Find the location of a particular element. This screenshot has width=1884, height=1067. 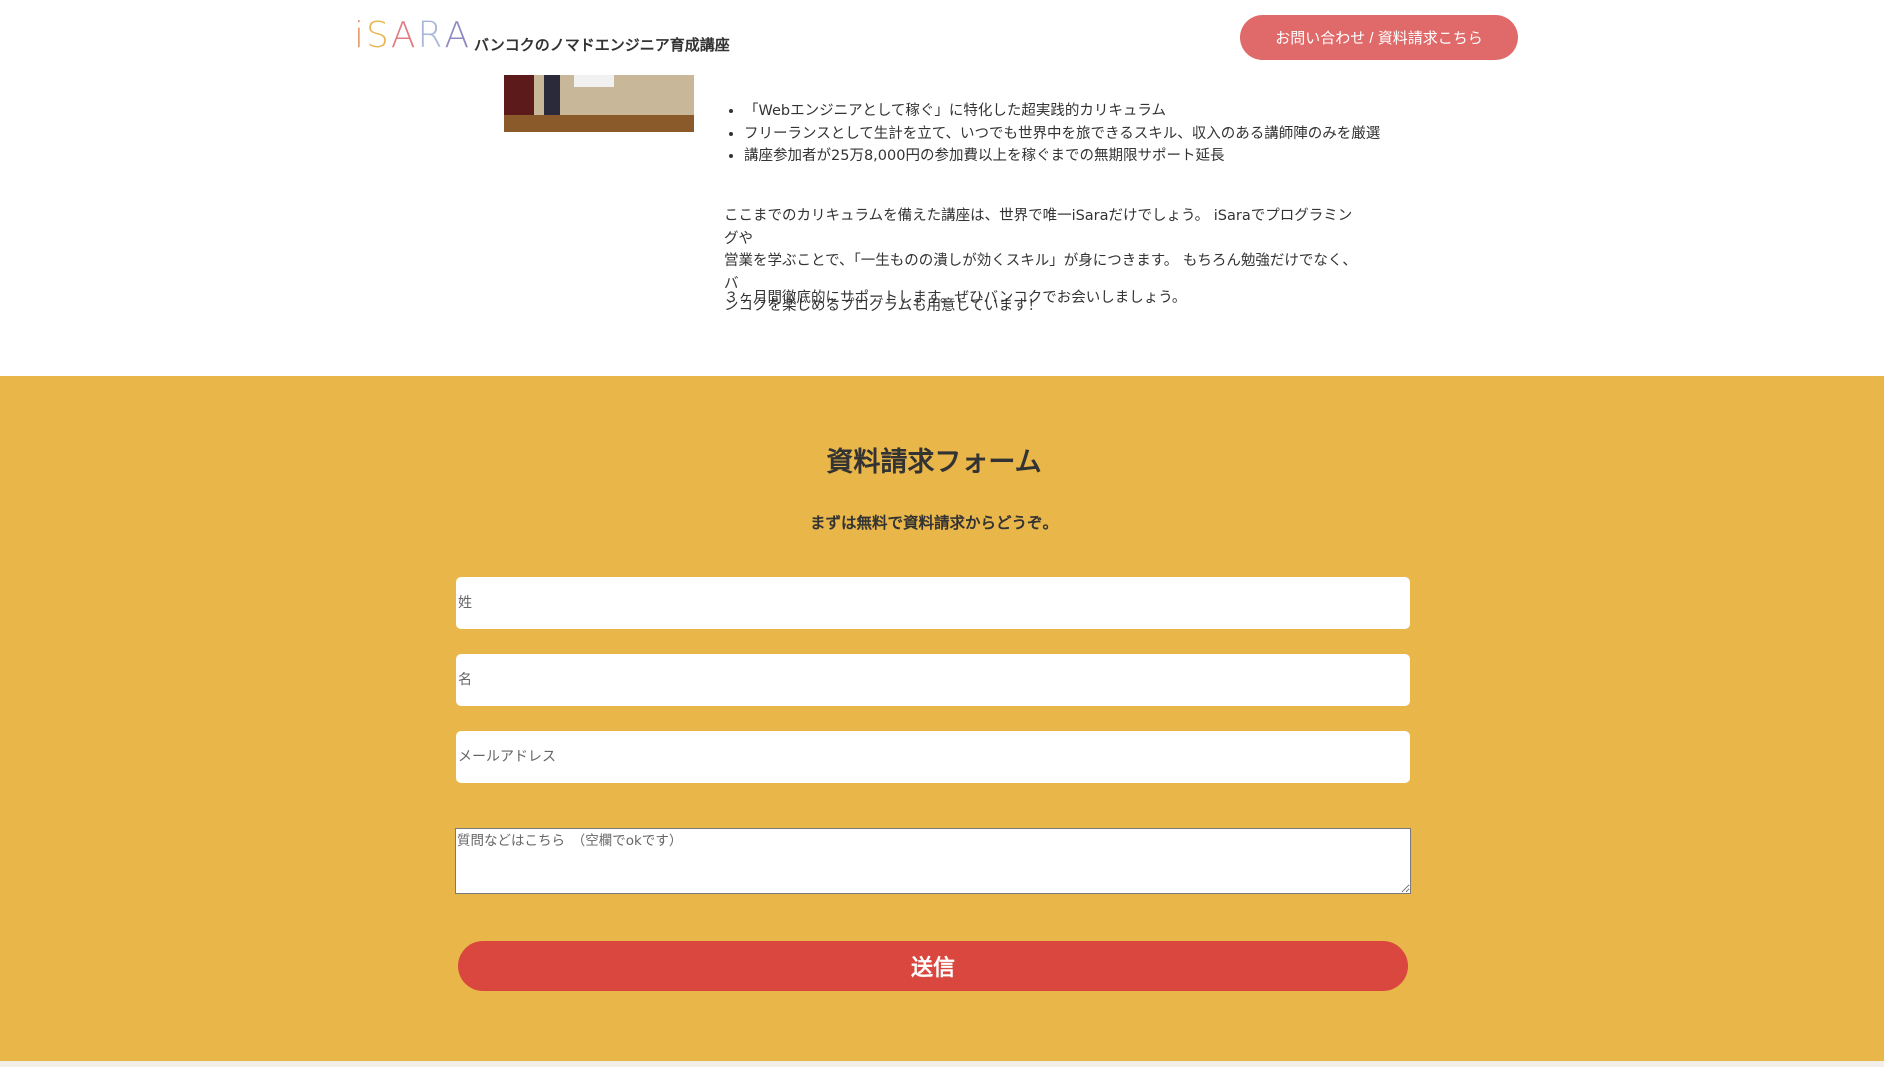

isara-logo: iSARA is located at coordinates (412, 36).